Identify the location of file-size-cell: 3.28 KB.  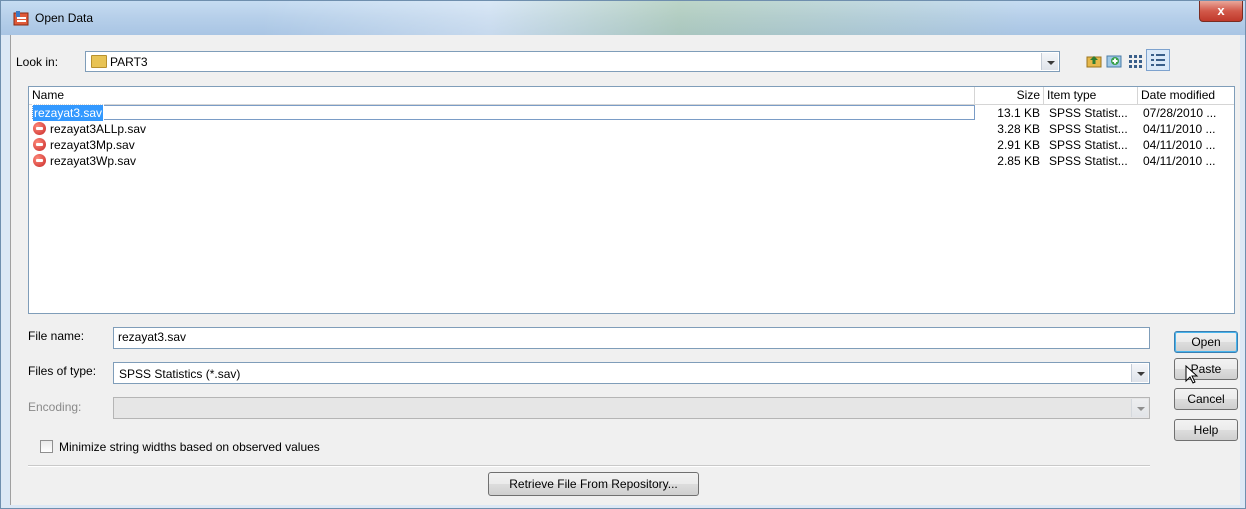
(1018, 129).